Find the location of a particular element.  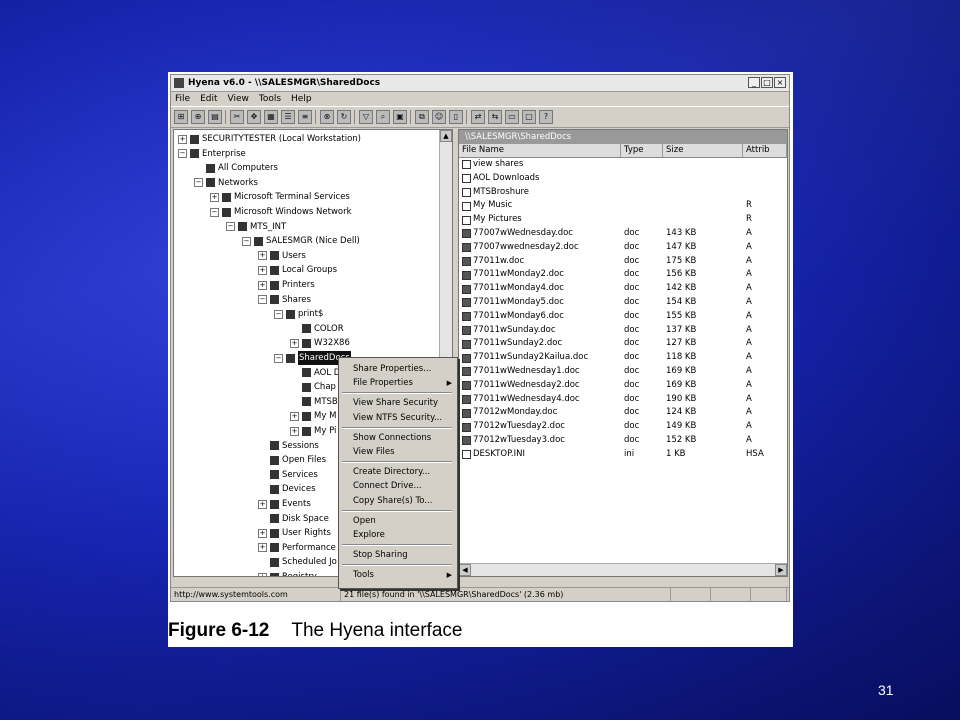

file-row: My Music R is located at coordinates (623, 206).